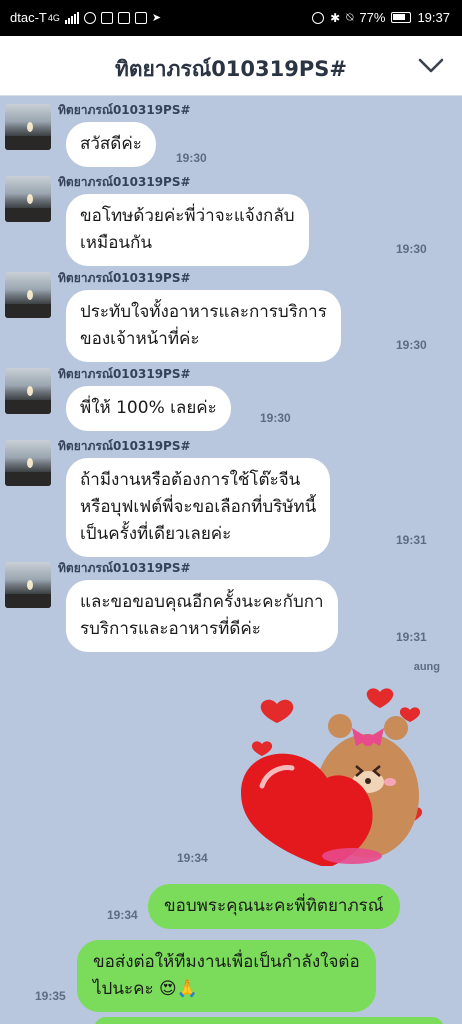 Image resolution: width=462 pixels, height=1024 pixels. What do you see at coordinates (187, 230) in the screenshot?
I see `message-bubble: ขอโทษด้วยค่ะพี่ว่าจะแจ้งกลับ เหมือนกัน` at bounding box center [187, 230].